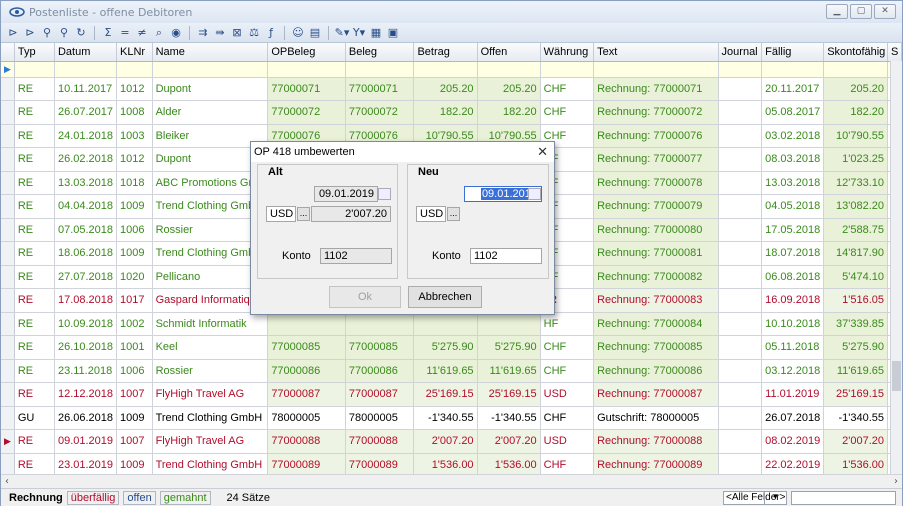 This screenshot has height=506, width=903. Describe the element at coordinates (281, 214) in the screenshot. I see `alt-currency-field: USD` at that location.